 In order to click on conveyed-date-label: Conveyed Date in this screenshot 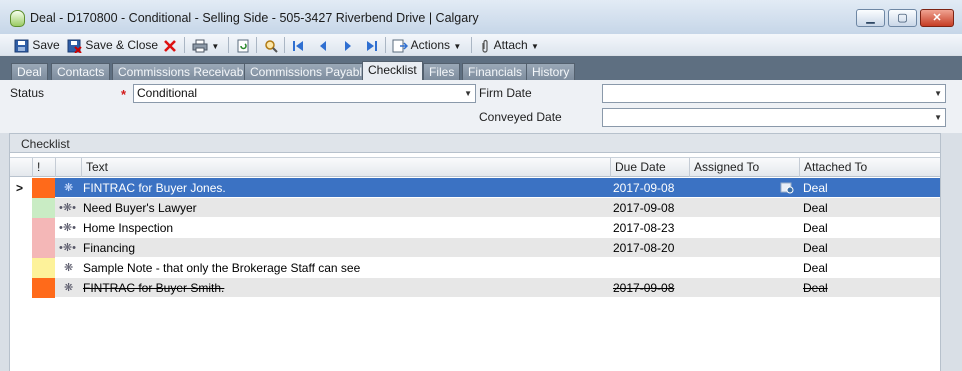, I will do `click(520, 117)`.